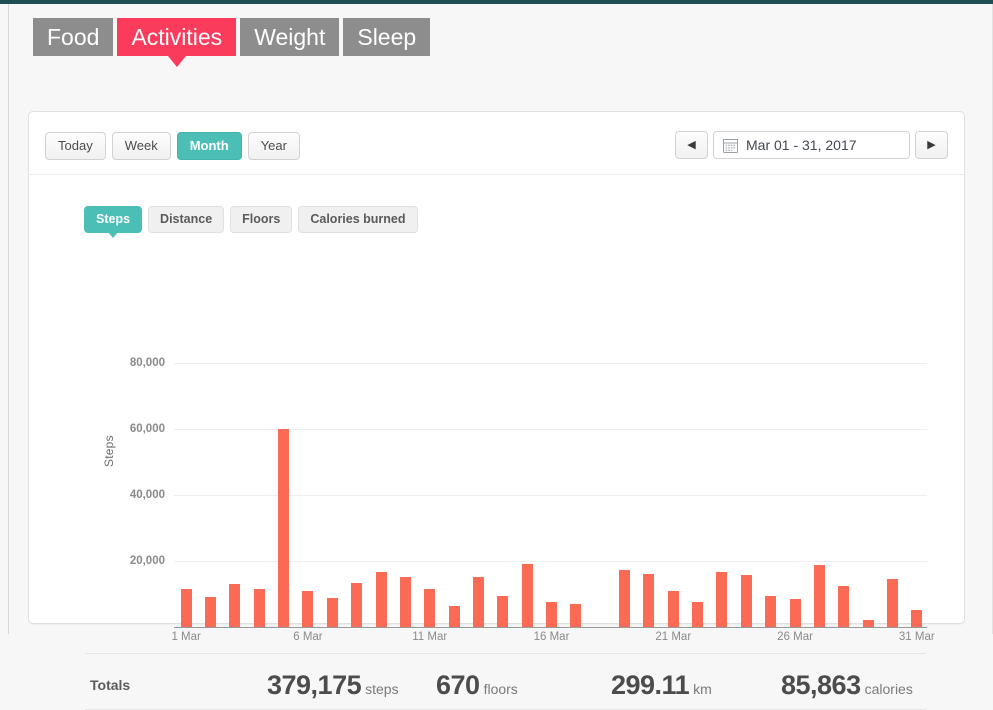  I want to click on x-axis-tick-label: 6 Mar, so click(308, 637).